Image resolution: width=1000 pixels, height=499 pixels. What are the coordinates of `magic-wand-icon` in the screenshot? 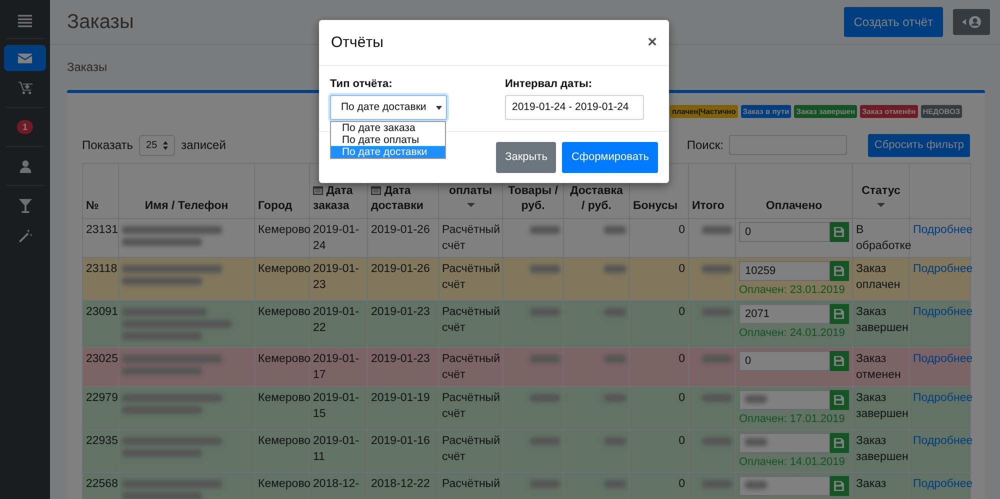 It's located at (25, 235).